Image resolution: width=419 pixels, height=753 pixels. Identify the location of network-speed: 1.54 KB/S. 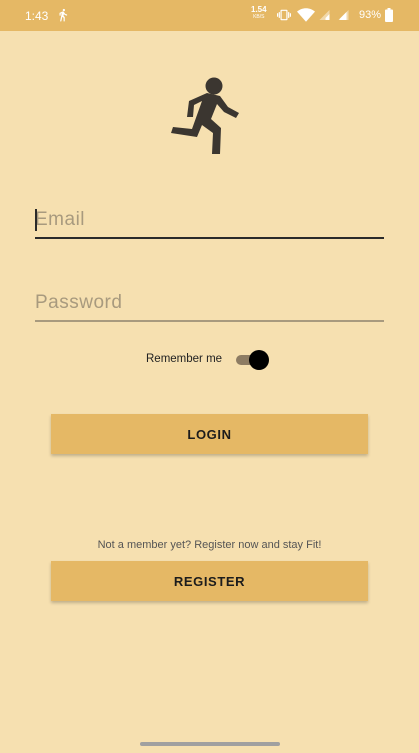
(259, 13).